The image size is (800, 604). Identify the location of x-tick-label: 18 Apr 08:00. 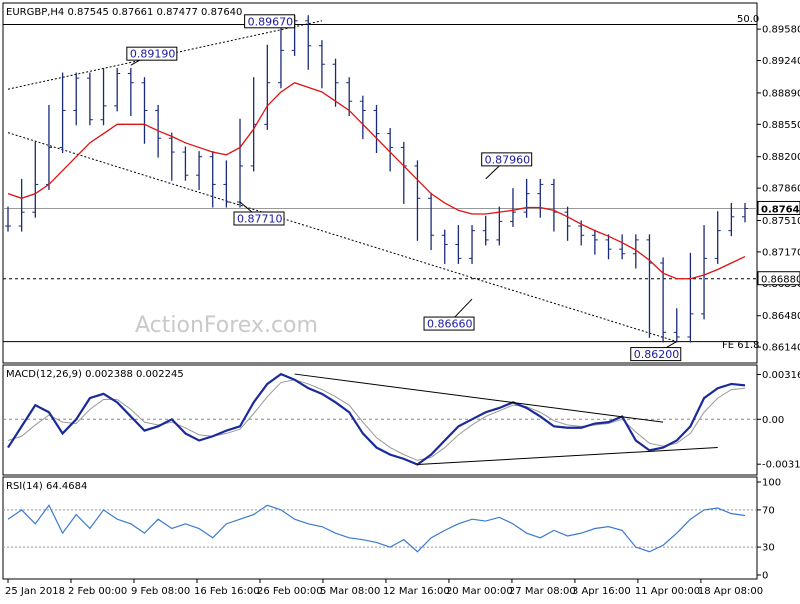
(730, 591).